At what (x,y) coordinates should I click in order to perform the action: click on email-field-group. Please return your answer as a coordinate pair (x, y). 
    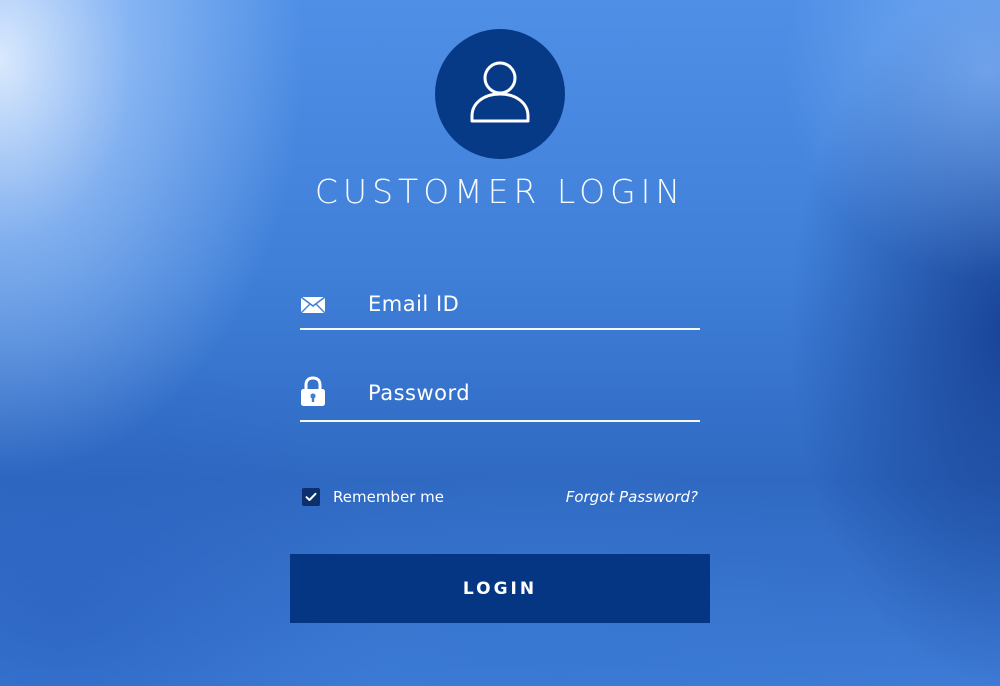
    Looking at the image, I should click on (500, 307).